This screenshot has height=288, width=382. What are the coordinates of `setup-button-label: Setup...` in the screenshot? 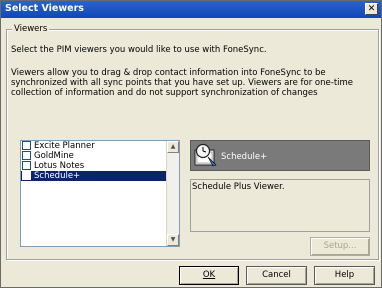 It's located at (340, 246).